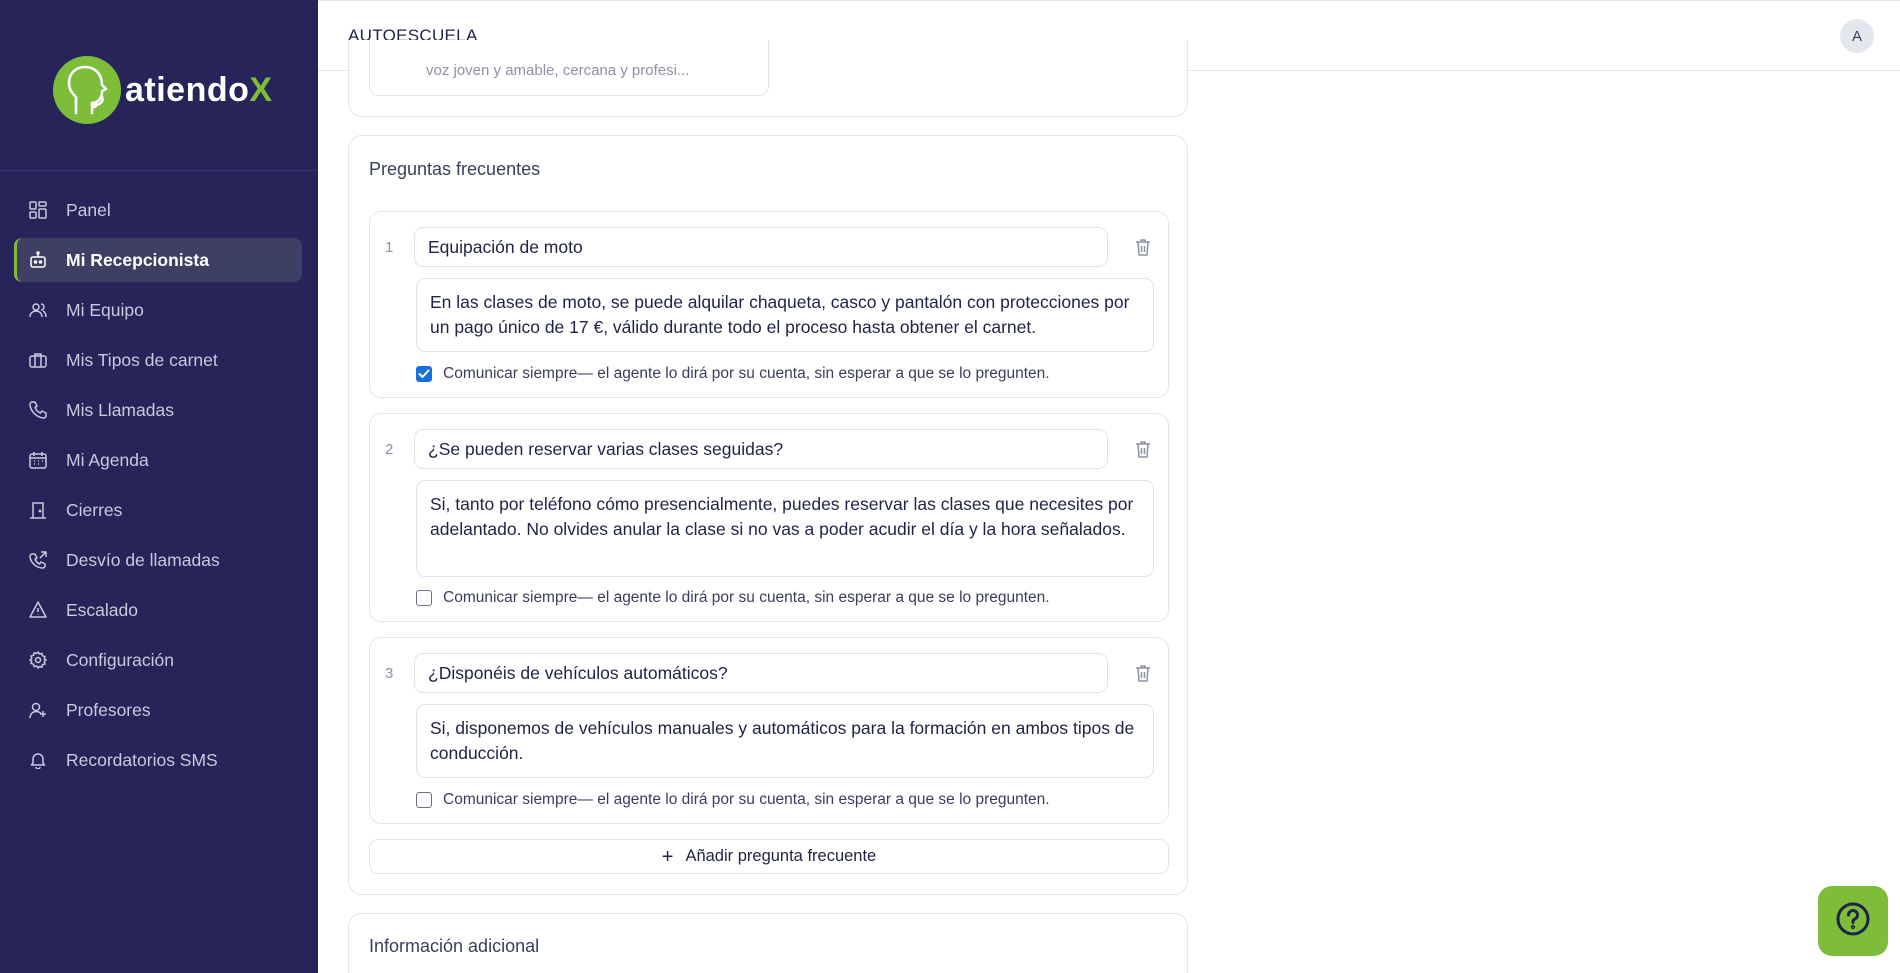  I want to click on user-plus-icon, so click(38, 710).